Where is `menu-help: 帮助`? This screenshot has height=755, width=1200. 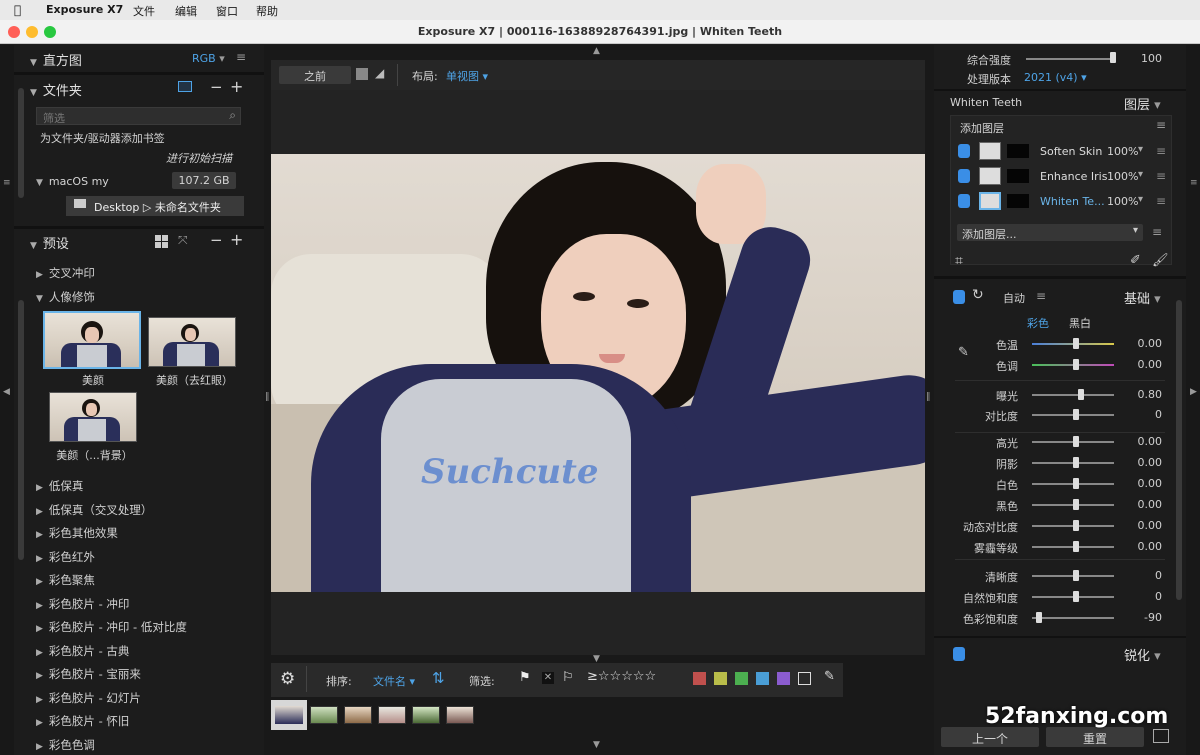 menu-help: 帮助 is located at coordinates (267, 11).